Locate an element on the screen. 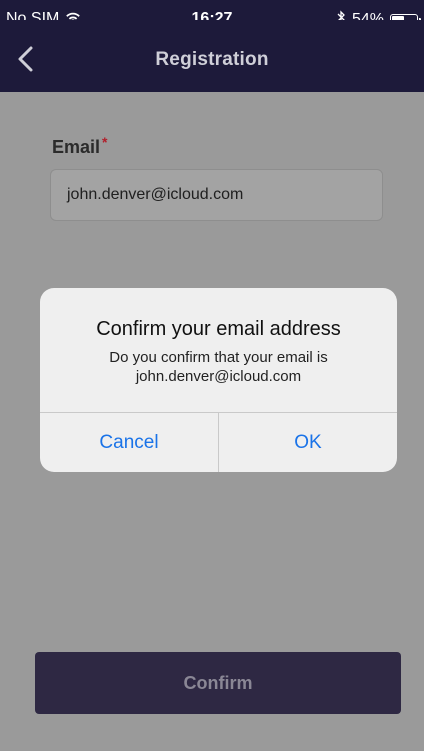 This screenshot has height=751, width=424. email-label: Email * is located at coordinates (80, 146).